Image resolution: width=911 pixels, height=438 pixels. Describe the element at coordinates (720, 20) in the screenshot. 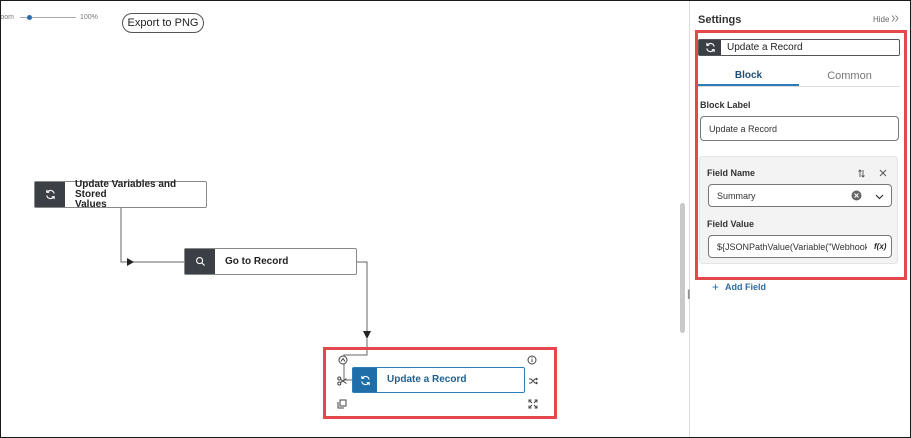

I see `settings-title: Settings` at that location.